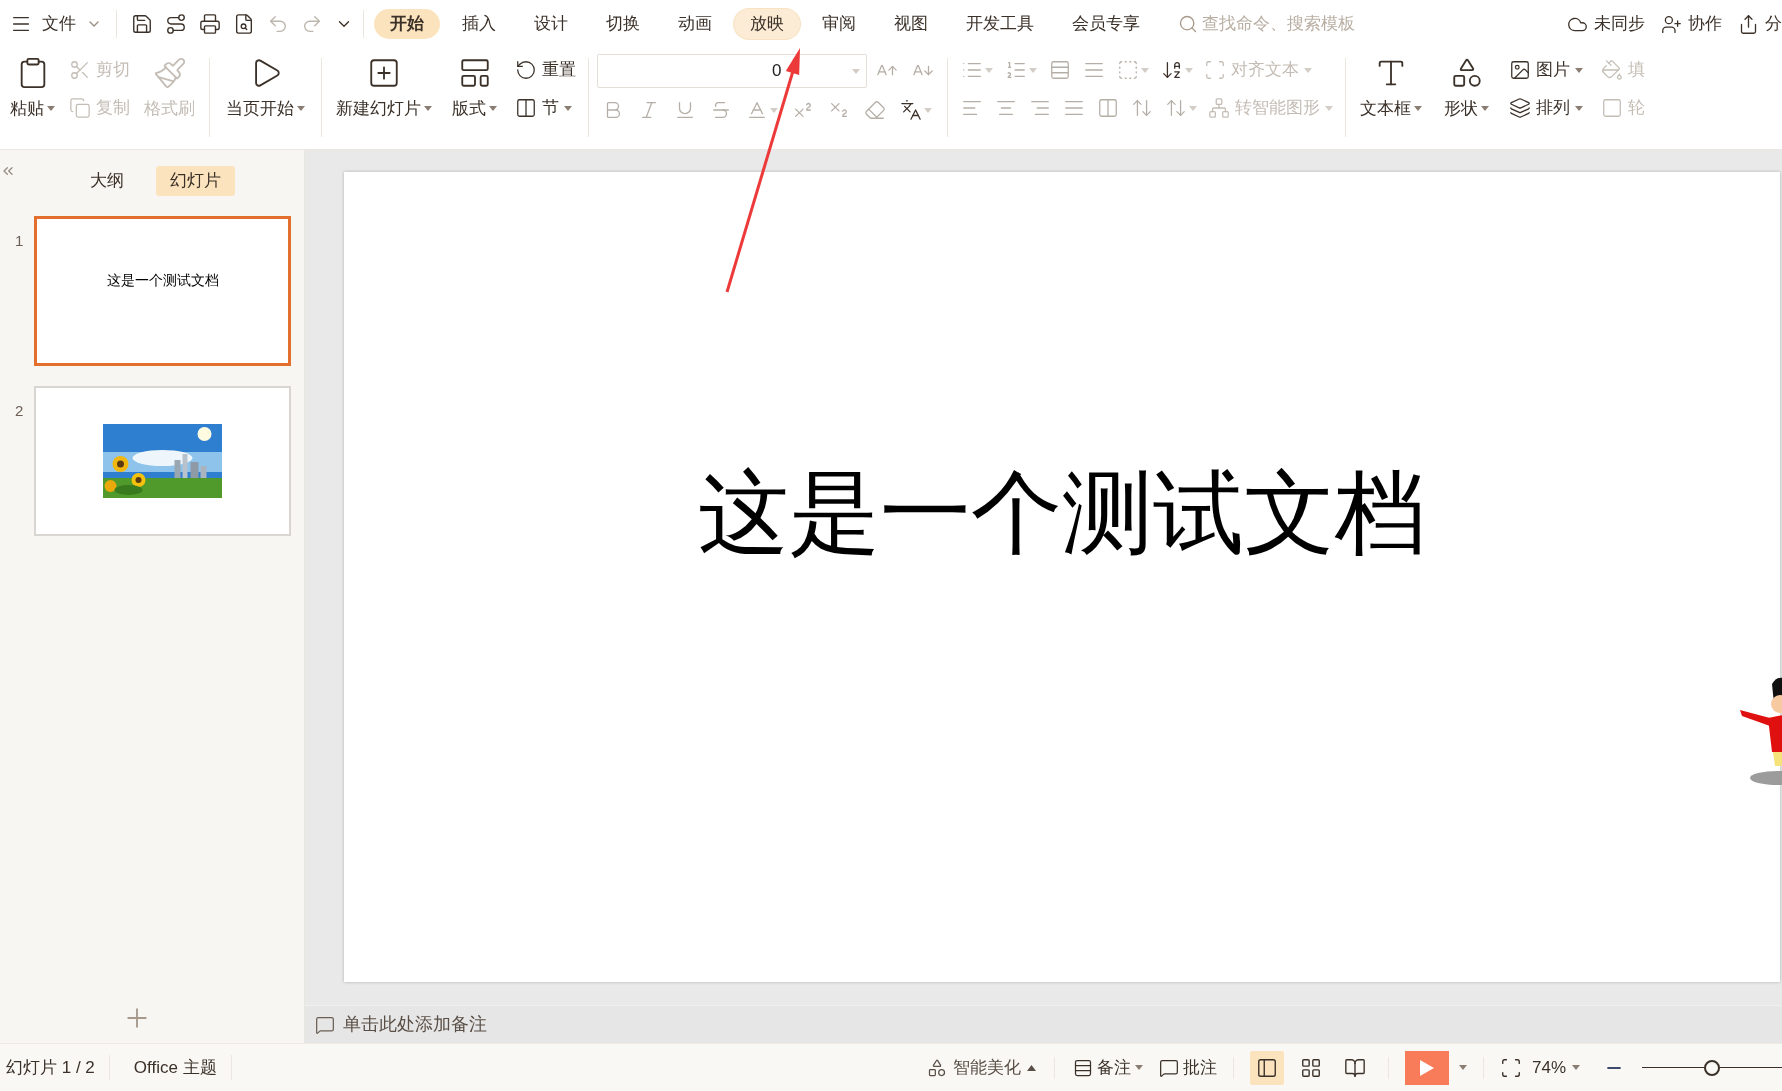  I want to click on book-icon, so click(1354, 1067).